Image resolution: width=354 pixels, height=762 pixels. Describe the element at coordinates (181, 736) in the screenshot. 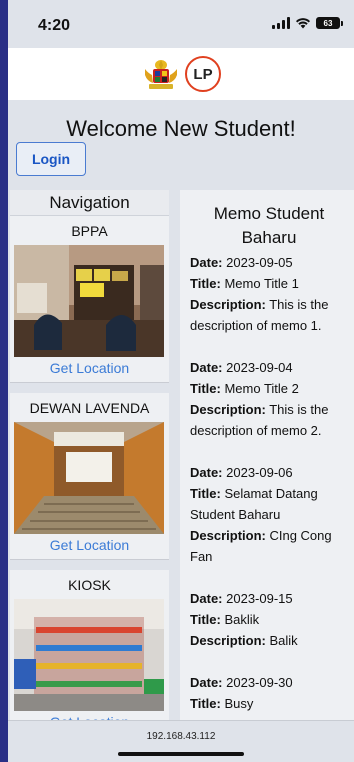

I see `url-text: 192.168.43.112` at that location.